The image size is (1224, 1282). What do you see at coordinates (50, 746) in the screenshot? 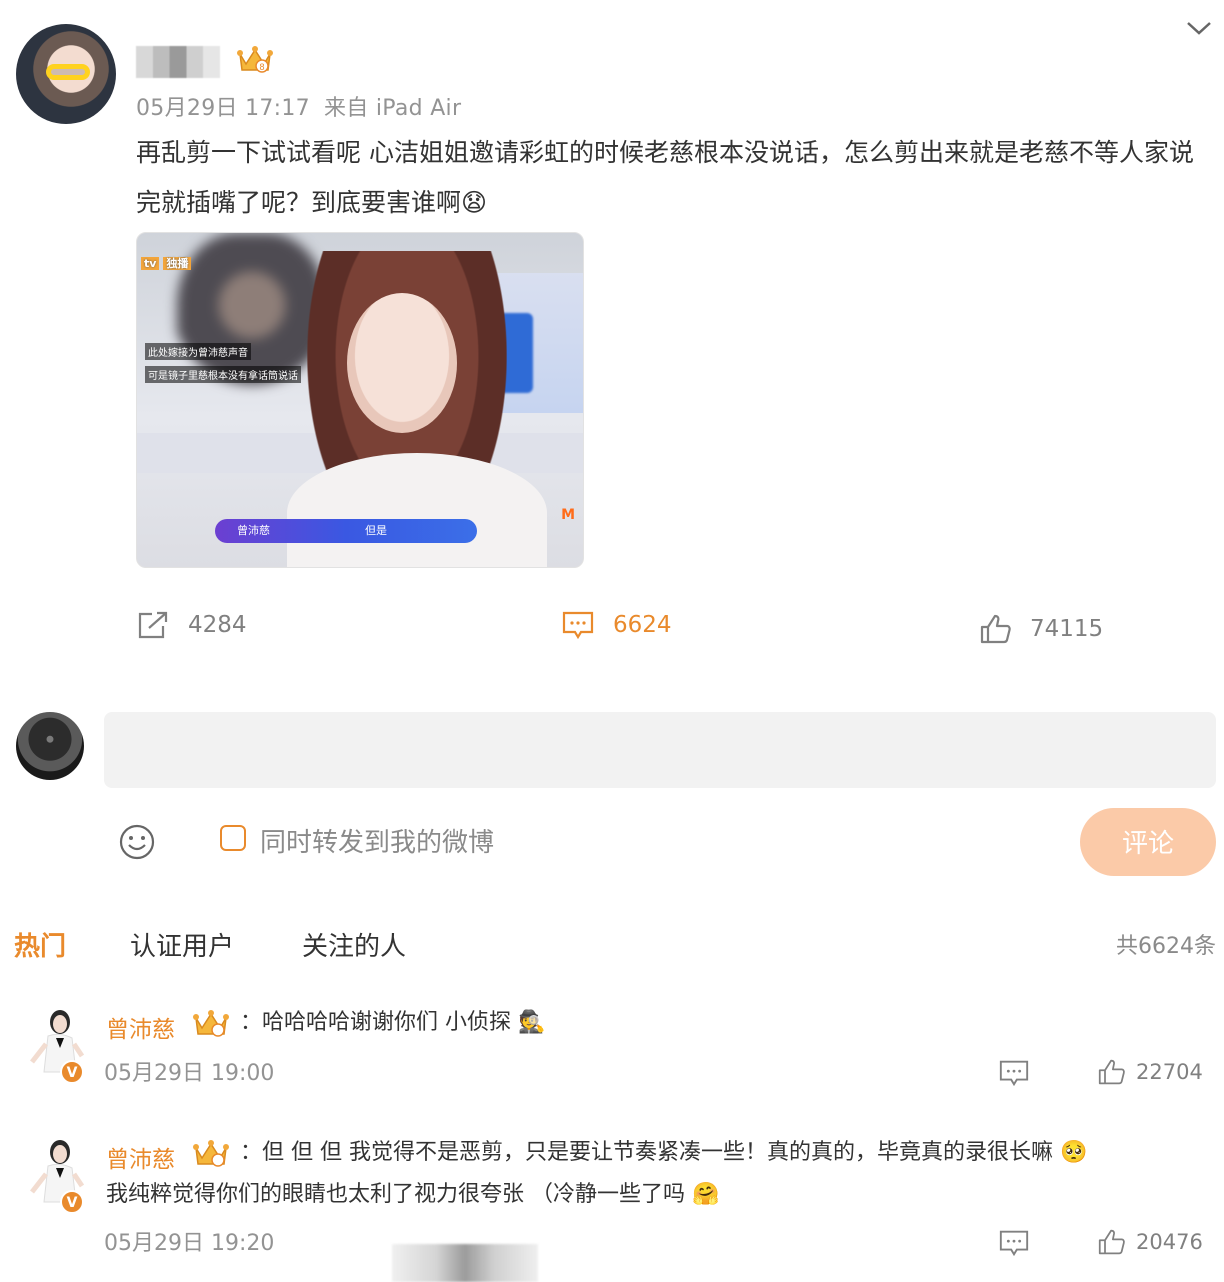
I see `my-avatar` at bounding box center [50, 746].